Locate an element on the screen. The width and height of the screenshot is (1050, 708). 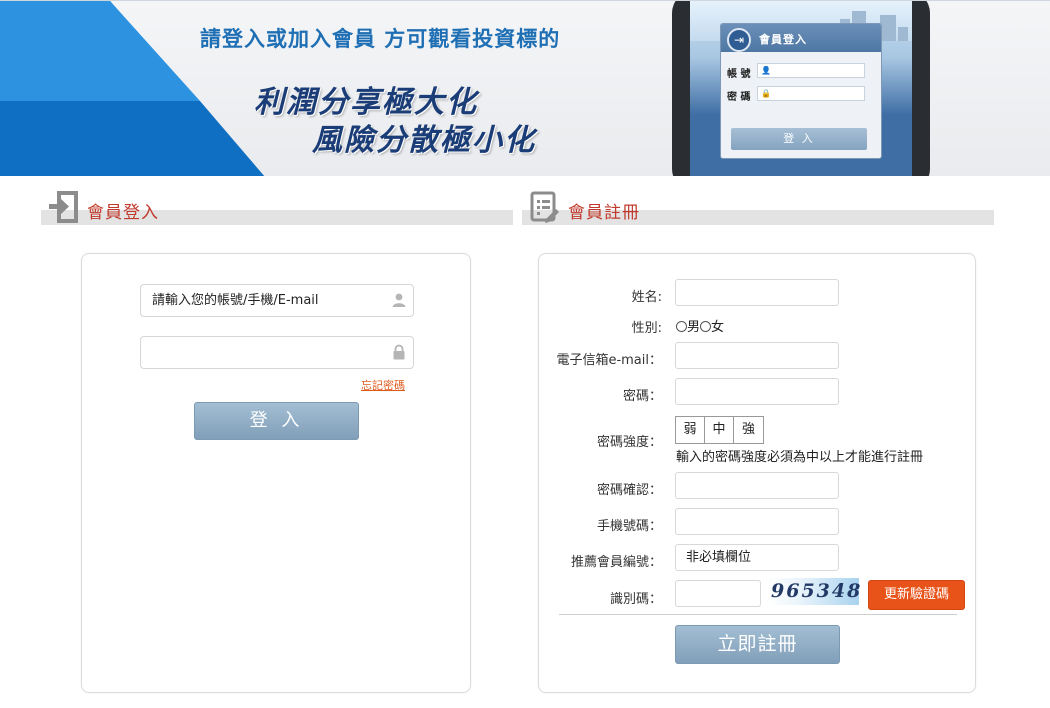
phone-illustration: ⇥ 會員登入 帳 號 👤 密 碼 🔒 登 入 is located at coordinates (801, 88).